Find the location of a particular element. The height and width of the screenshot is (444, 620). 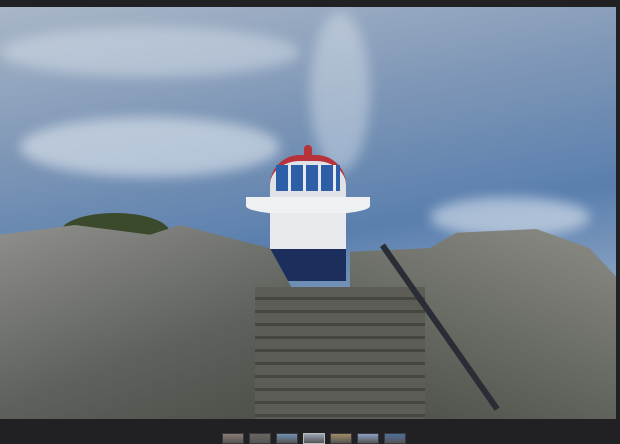

thumbnail-strip is located at coordinates (314, 438).